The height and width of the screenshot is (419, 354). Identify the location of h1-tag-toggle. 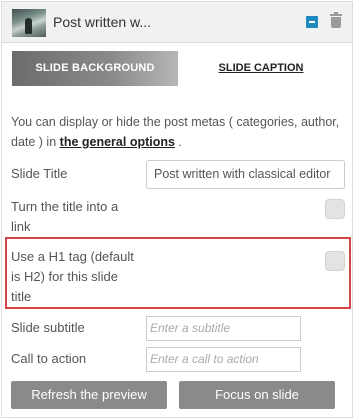
(335, 261).